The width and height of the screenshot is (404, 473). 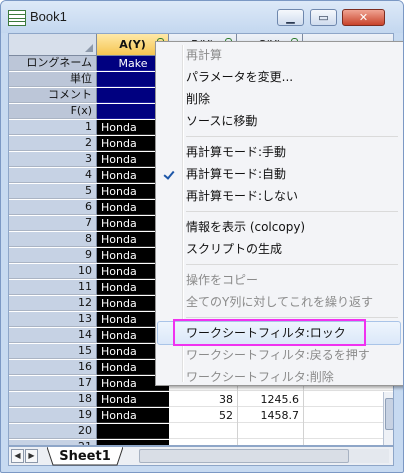 I want to click on menu-item: 削除, so click(x=279, y=99).